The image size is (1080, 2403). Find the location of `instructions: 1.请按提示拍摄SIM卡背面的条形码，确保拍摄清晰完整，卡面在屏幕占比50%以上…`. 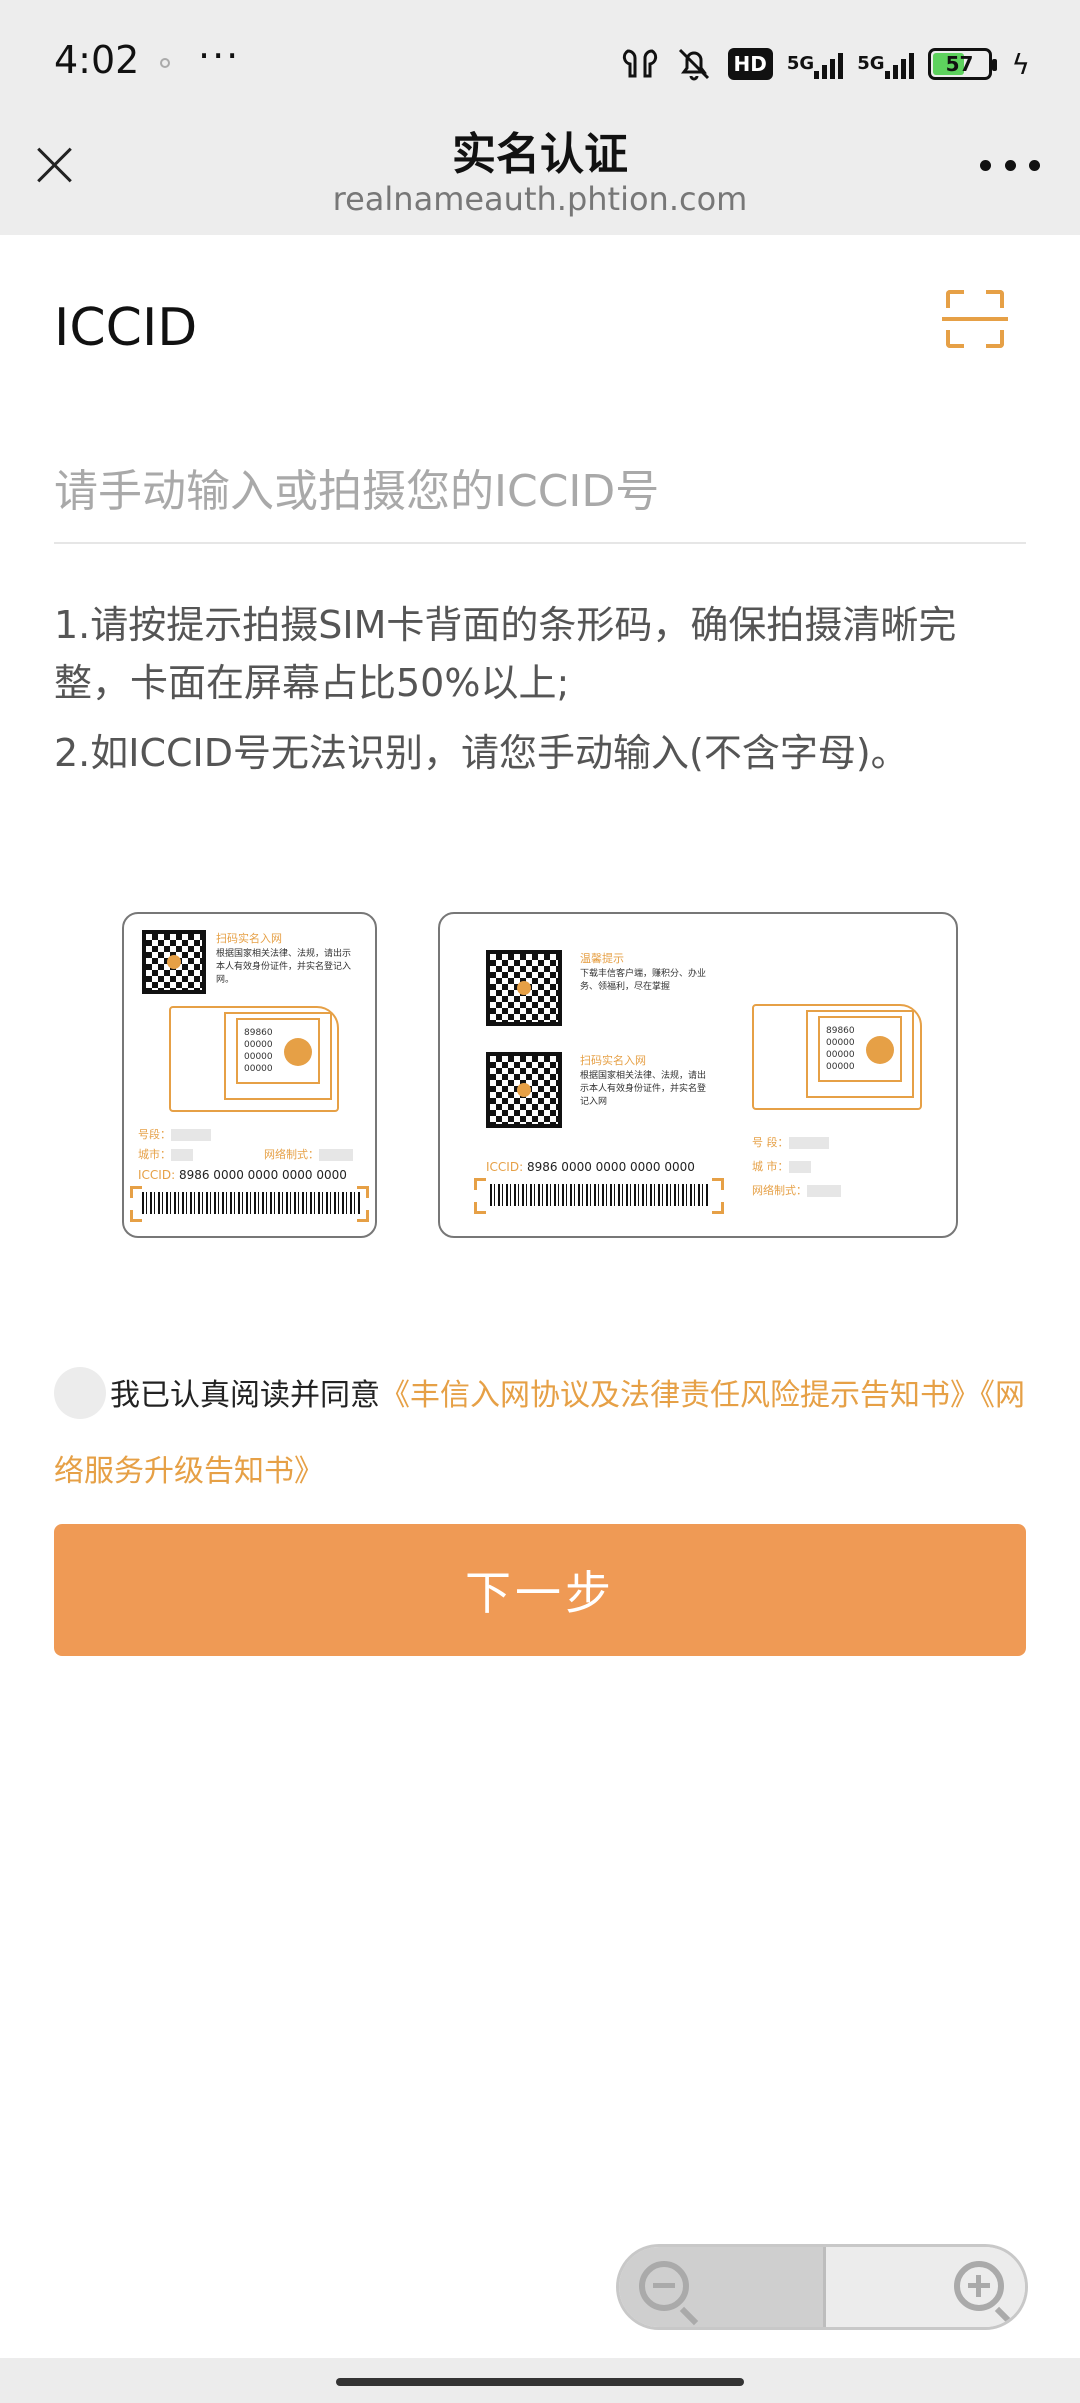

instructions: 1.请按提示拍摄SIM卡背面的条形码，确保拍摄清晰完整，卡面在屏幕占比50%以上… is located at coordinates (540, 695).